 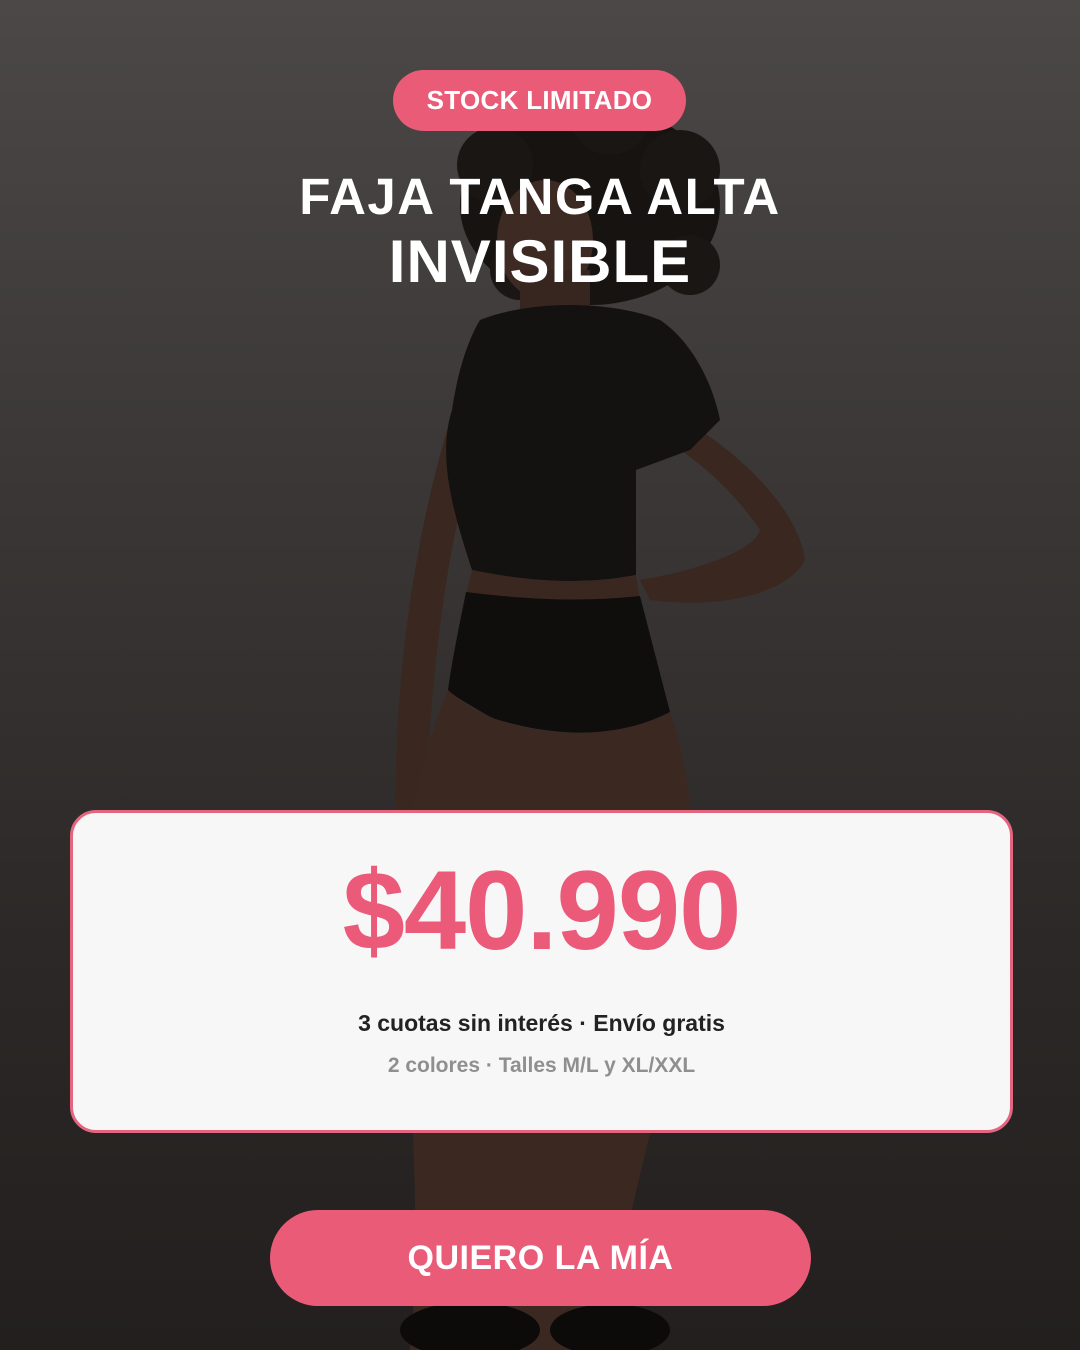 What do you see at coordinates (539, 100) in the screenshot?
I see `limited-stock-badge: STOCK LIMITADO` at bounding box center [539, 100].